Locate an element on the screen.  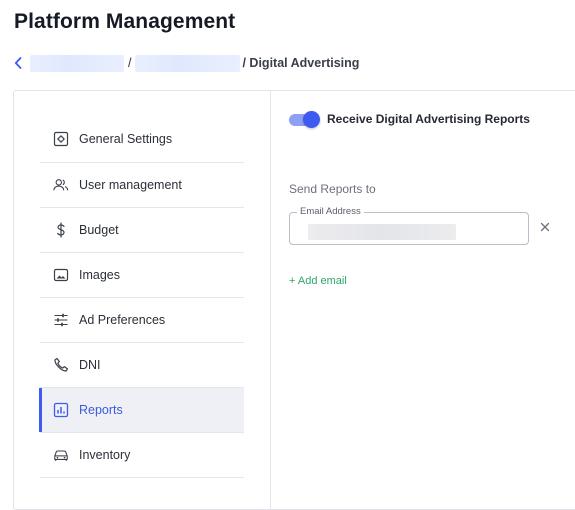
sidebar-item-label: Ad Preferences is located at coordinates (122, 320).